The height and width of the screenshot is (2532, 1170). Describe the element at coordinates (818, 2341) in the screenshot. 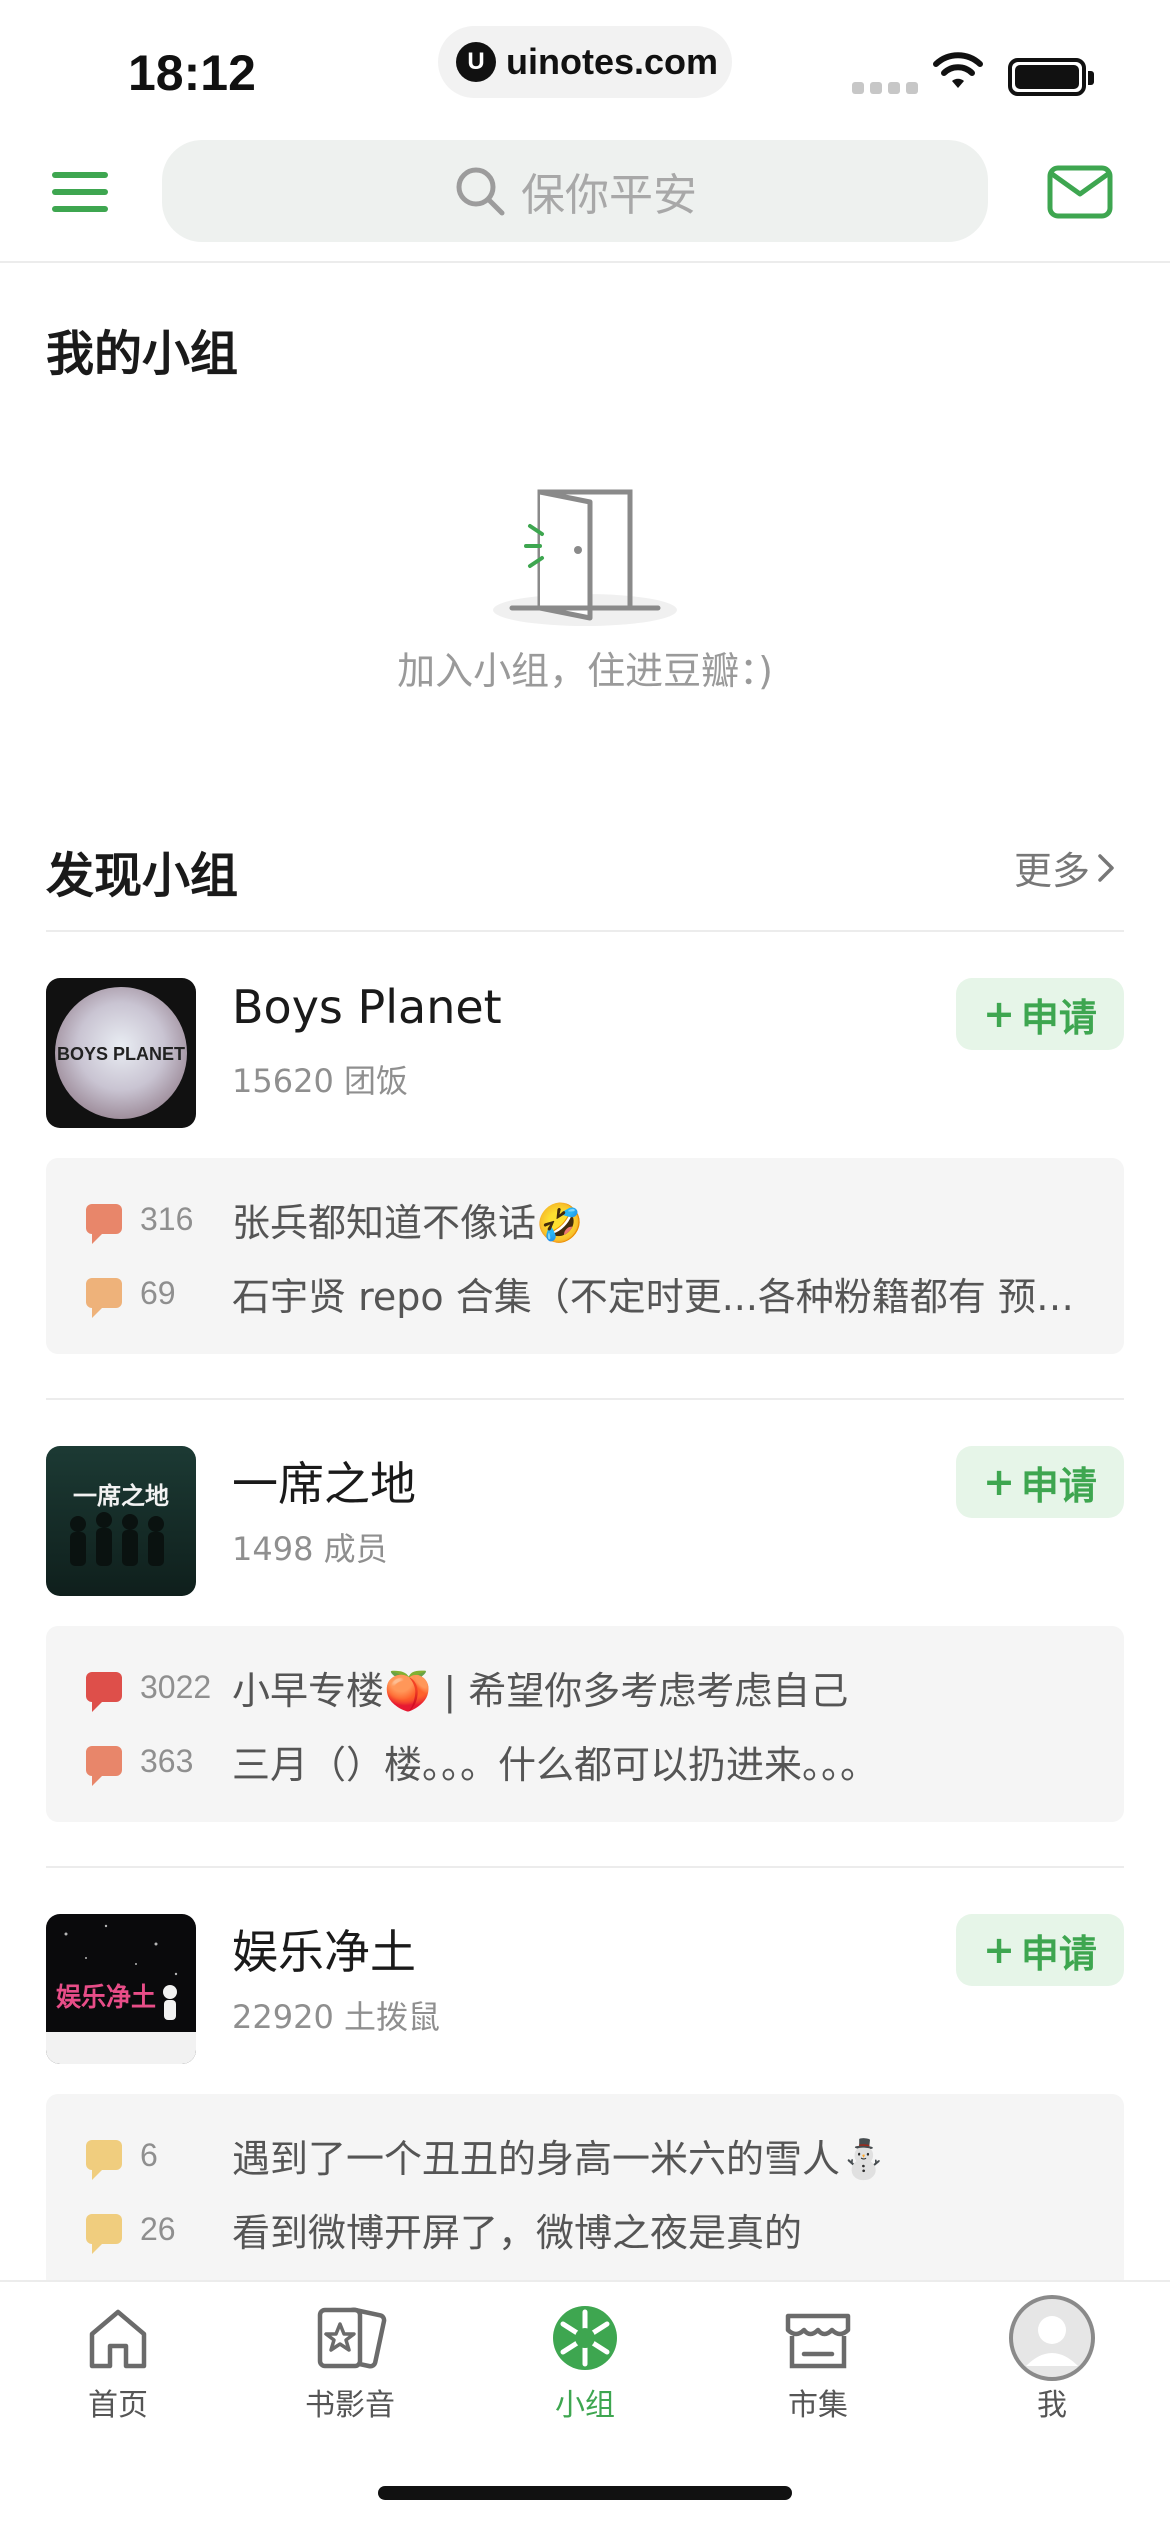

I see `market-icon` at that location.